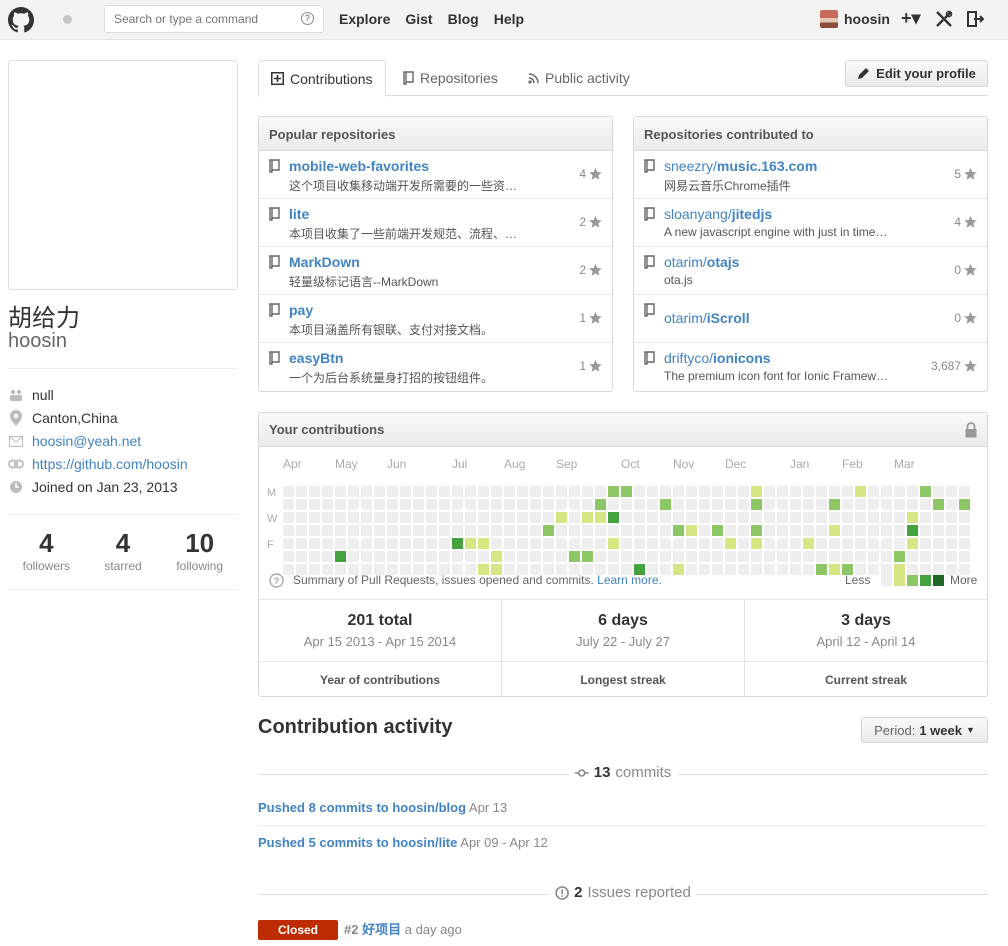 The image size is (1008, 946). What do you see at coordinates (362, 807) in the screenshot?
I see `push-link: Pushed 8 commits to hoosin/blog` at bounding box center [362, 807].